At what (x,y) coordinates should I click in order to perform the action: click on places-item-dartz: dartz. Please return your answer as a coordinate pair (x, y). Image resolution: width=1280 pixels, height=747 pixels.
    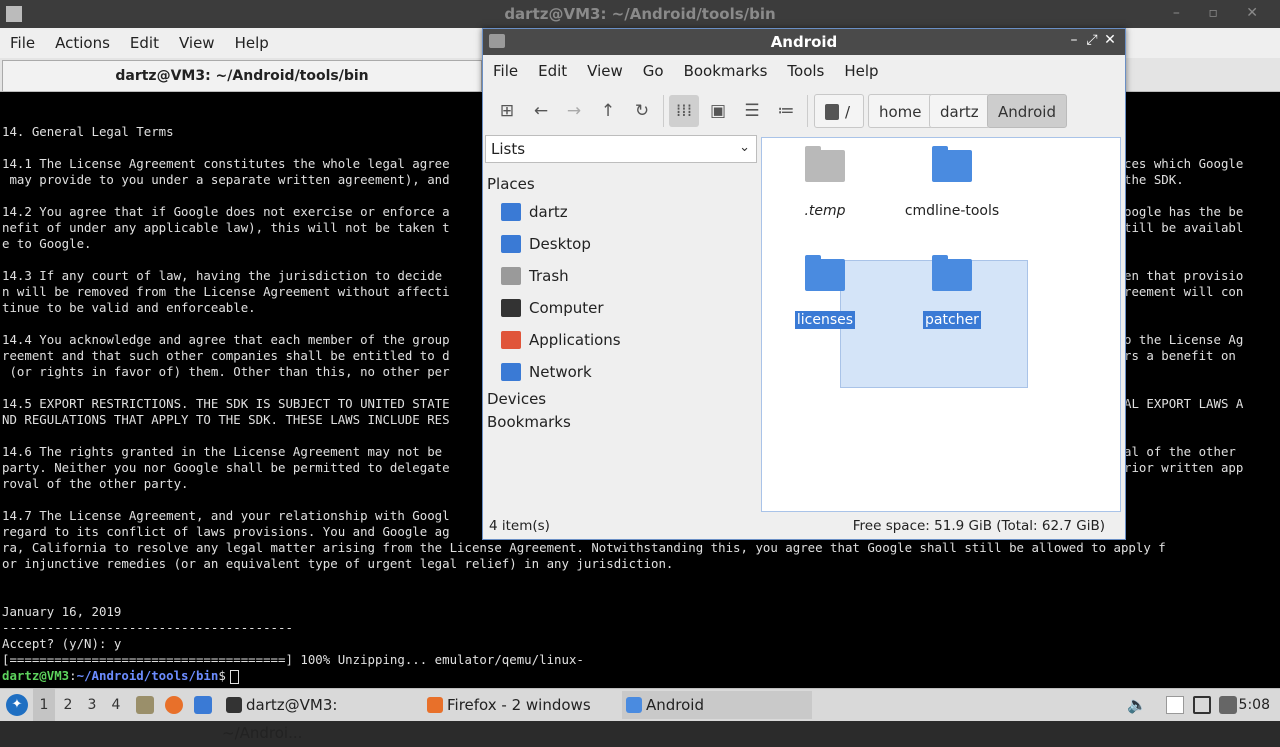
    Looking at the image, I should click on (624, 212).